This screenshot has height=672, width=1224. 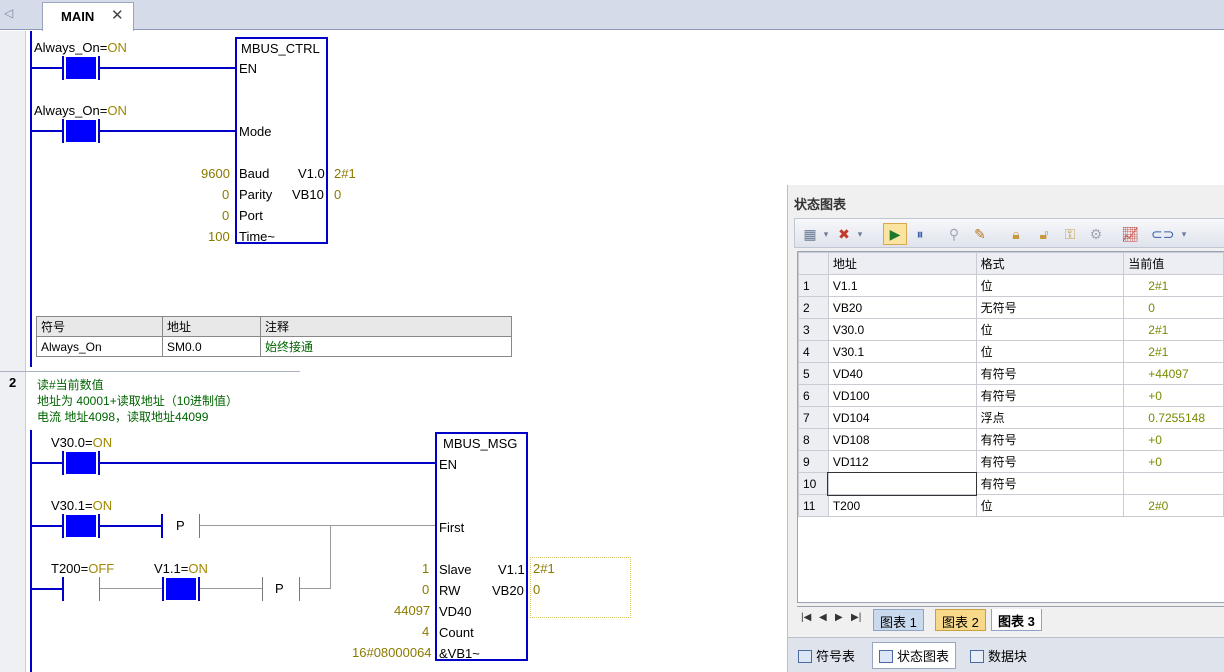 I want to click on address-cell: VD40, so click(x=902, y=373).